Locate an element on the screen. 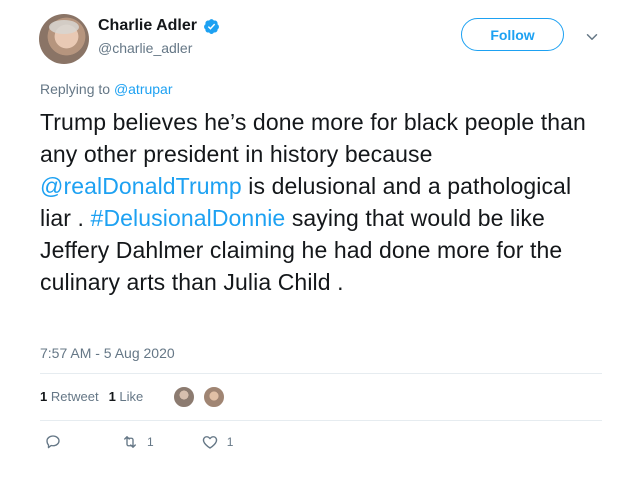 This screenshot has width=640, height=483. author-name-row: Charlie Adler is located at coordinates (159, 26).